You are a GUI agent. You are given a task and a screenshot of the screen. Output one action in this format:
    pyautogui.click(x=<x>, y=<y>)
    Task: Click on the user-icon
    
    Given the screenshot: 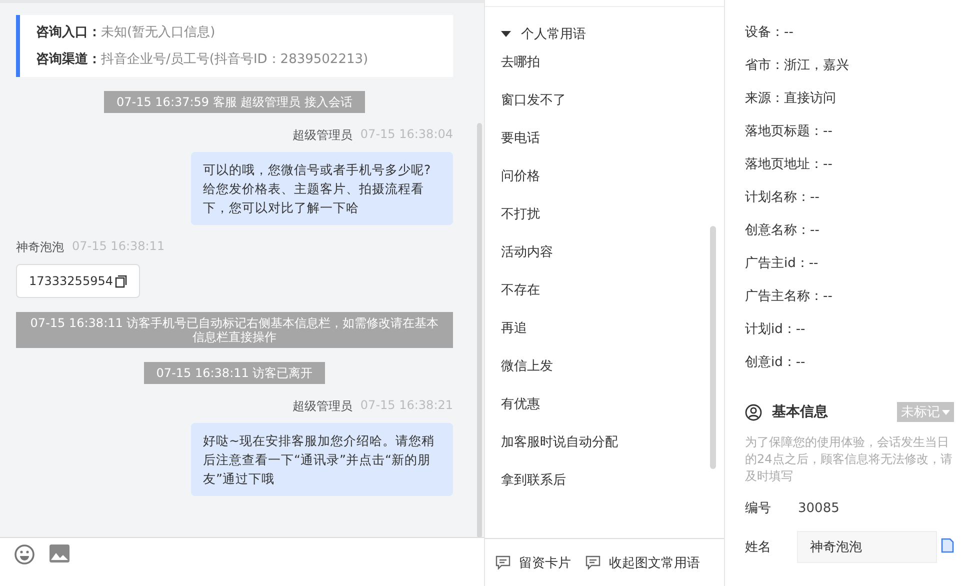 What is the action you would take?
    pyautogui.click(x=753, y=412)
    